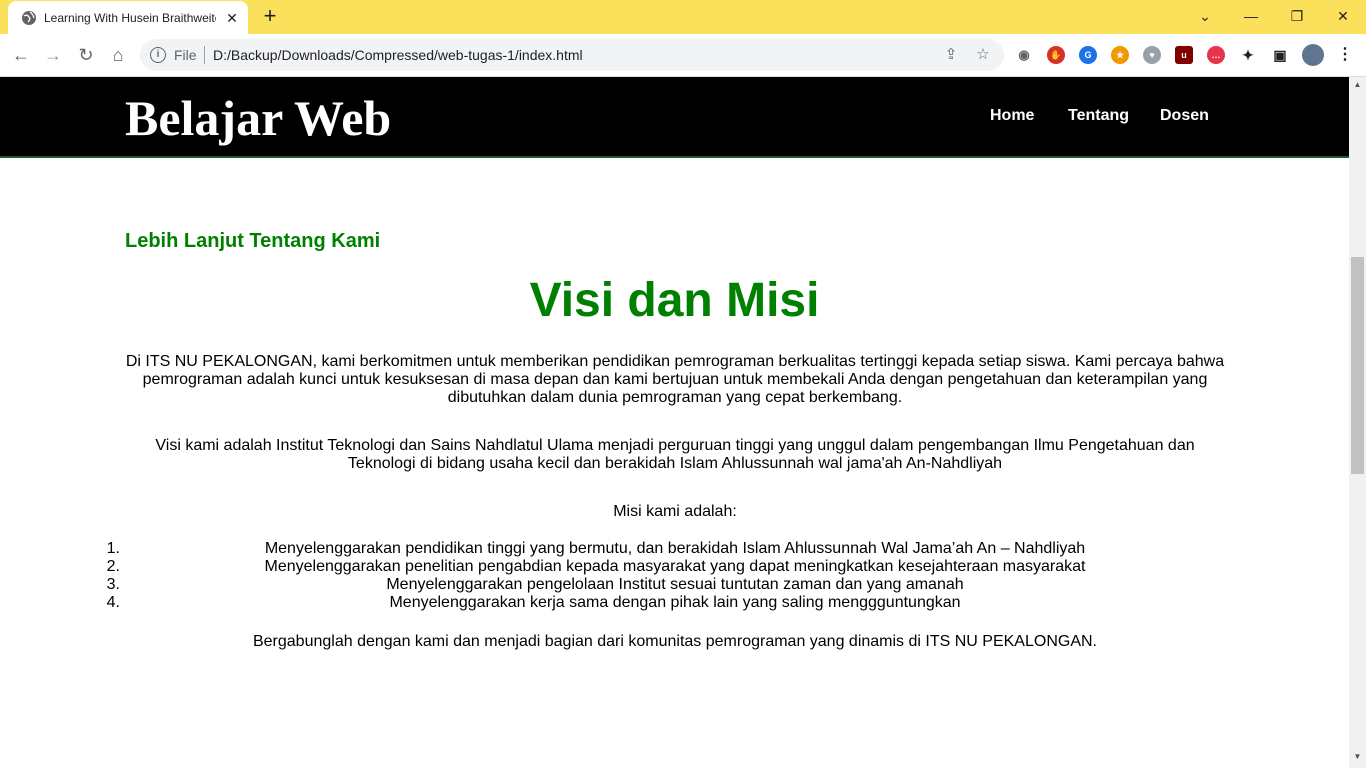  I want to click on scrollbar-thumb, so click(1357, 365).